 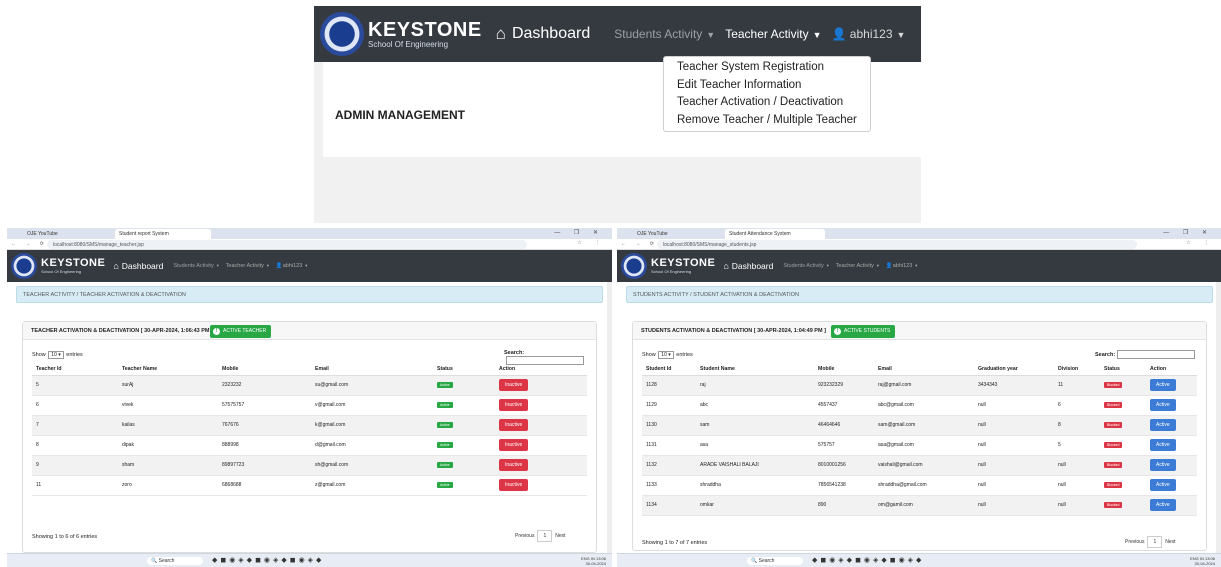 What do you see at coordinates (844, 405) in the screenshot?
I see `cell-mobile: 4557437` at bounding box center [844, 405].